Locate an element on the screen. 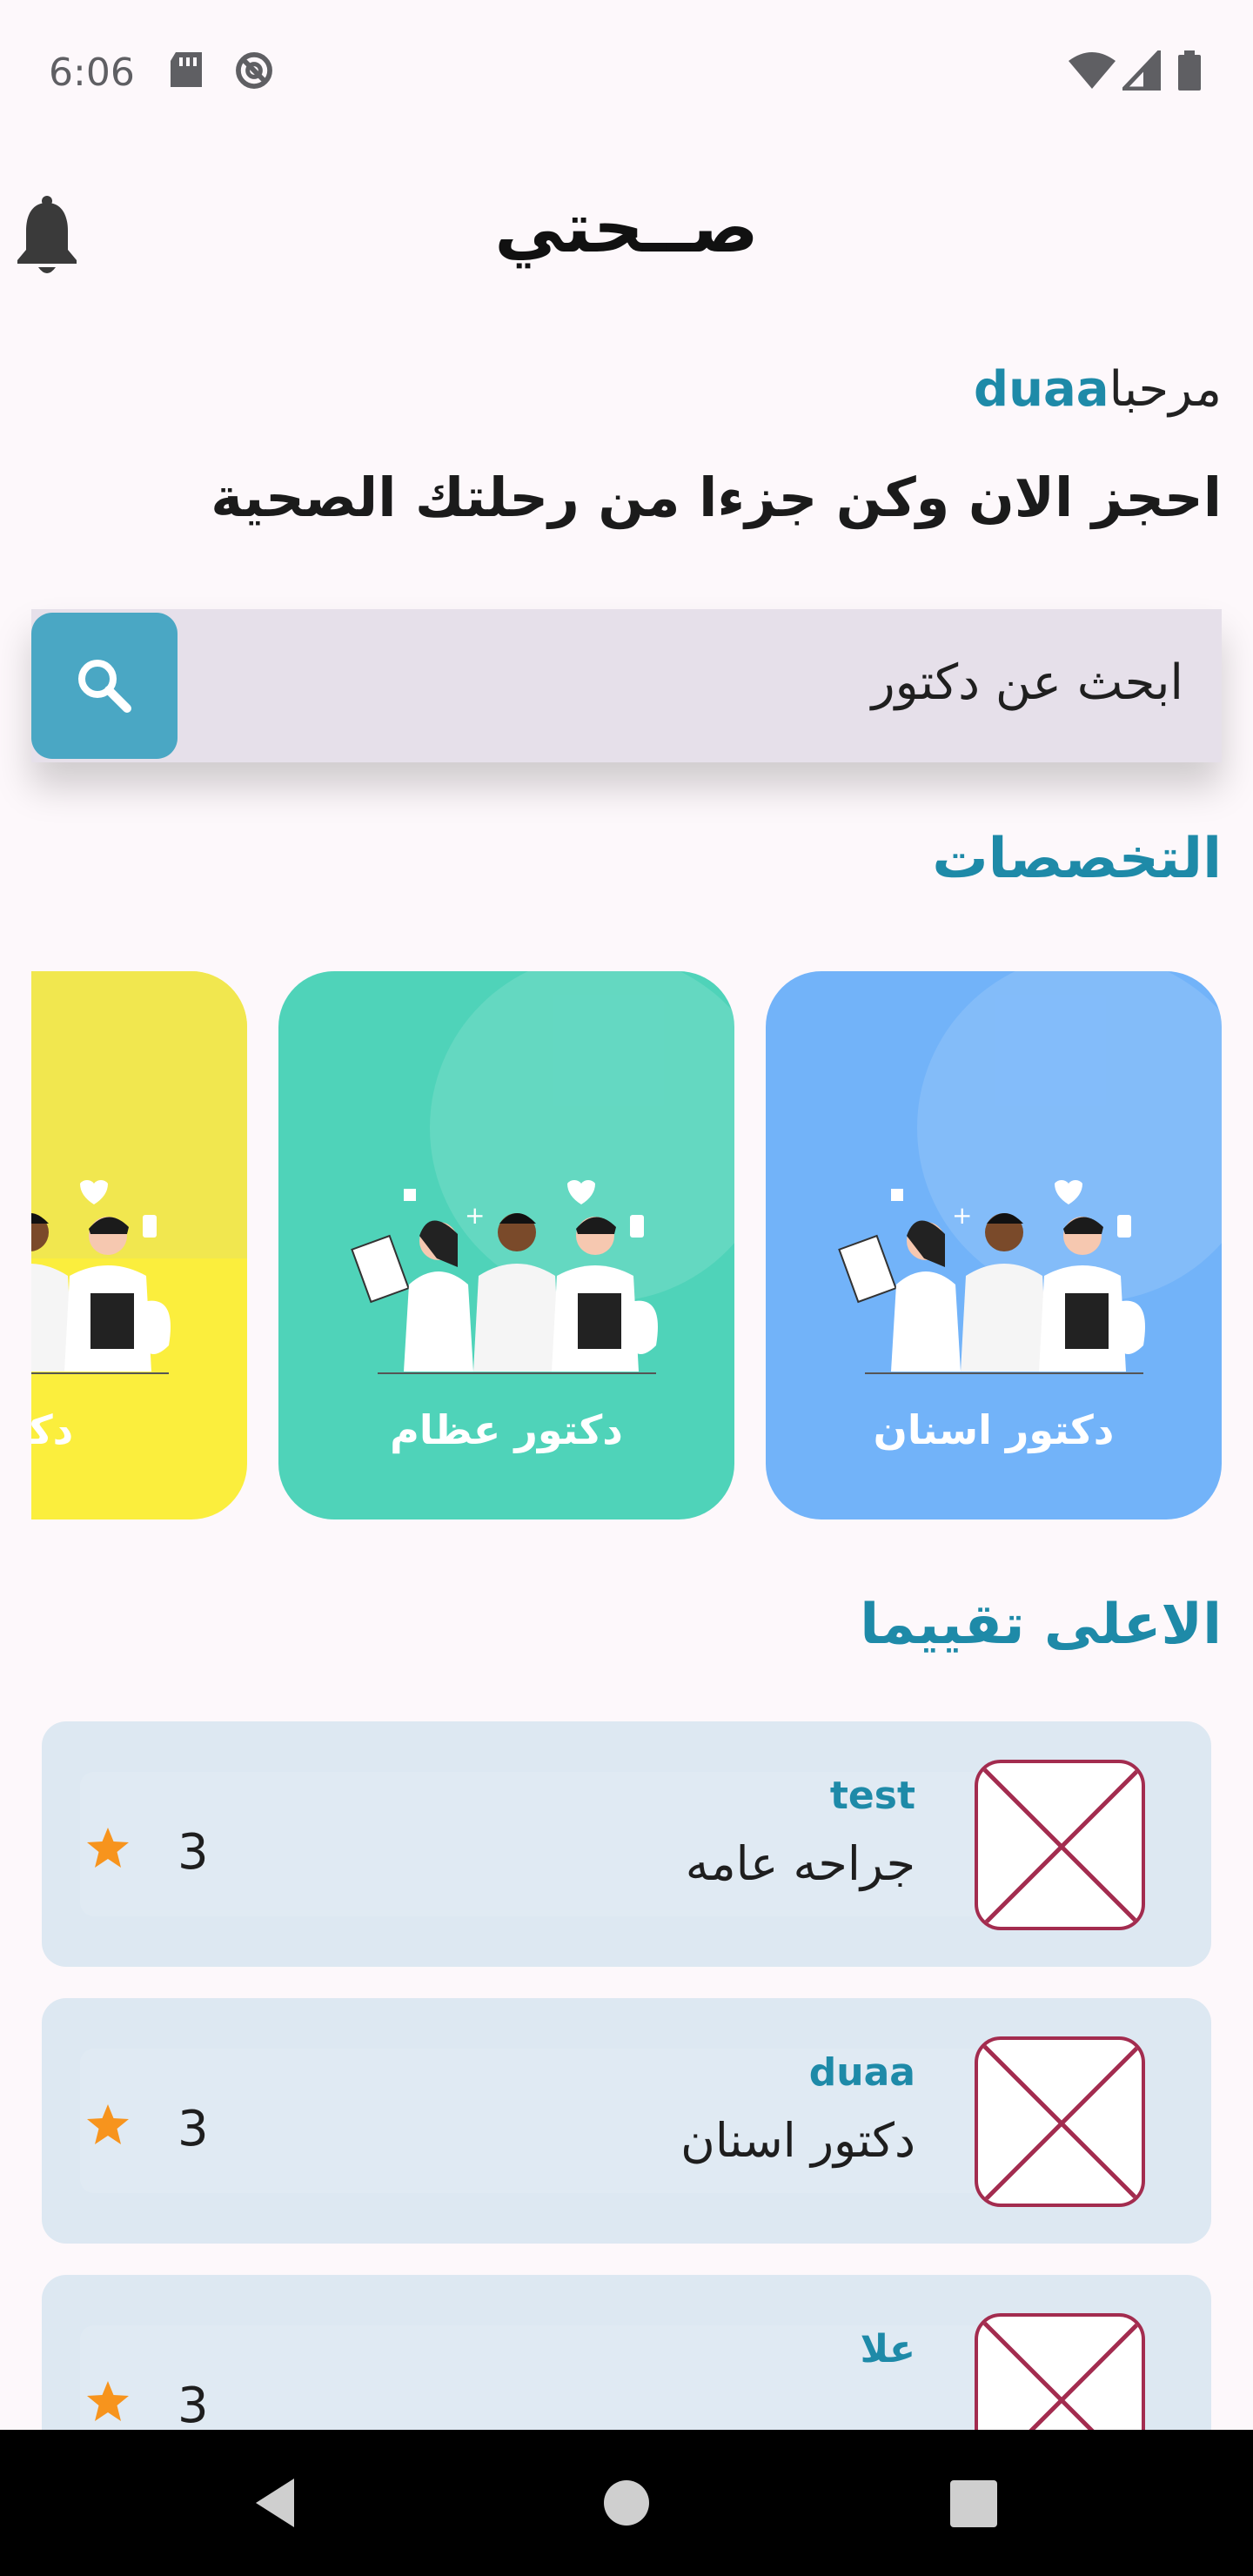  specialty-card-partial: دكتور is located at coordinates (139, 1245).